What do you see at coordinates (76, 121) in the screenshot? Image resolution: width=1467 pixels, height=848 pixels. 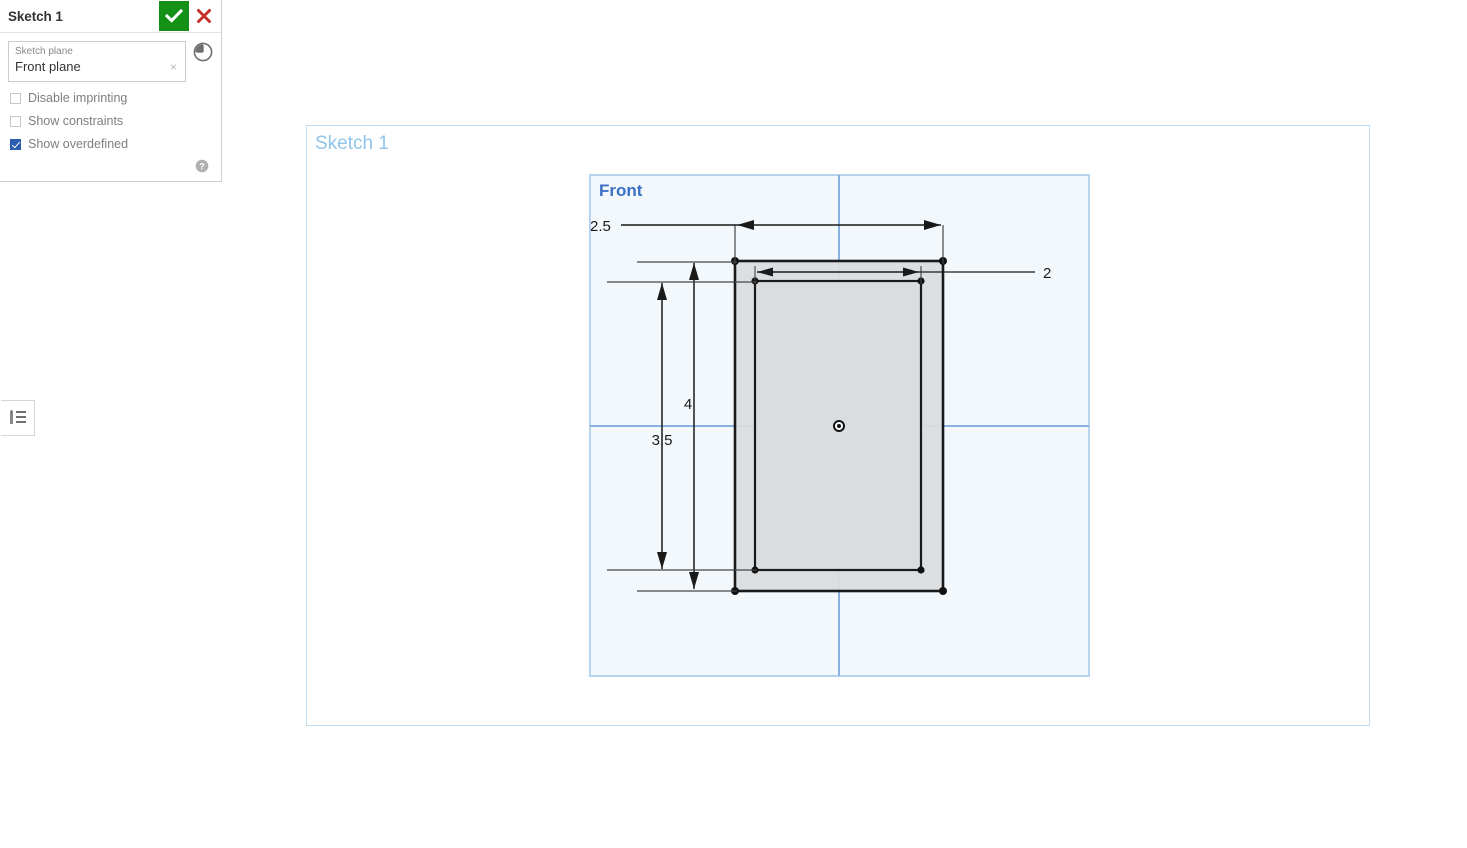 I see `checkbox-show-constraints-label: Show constraints` at bounding box center [76, 121].